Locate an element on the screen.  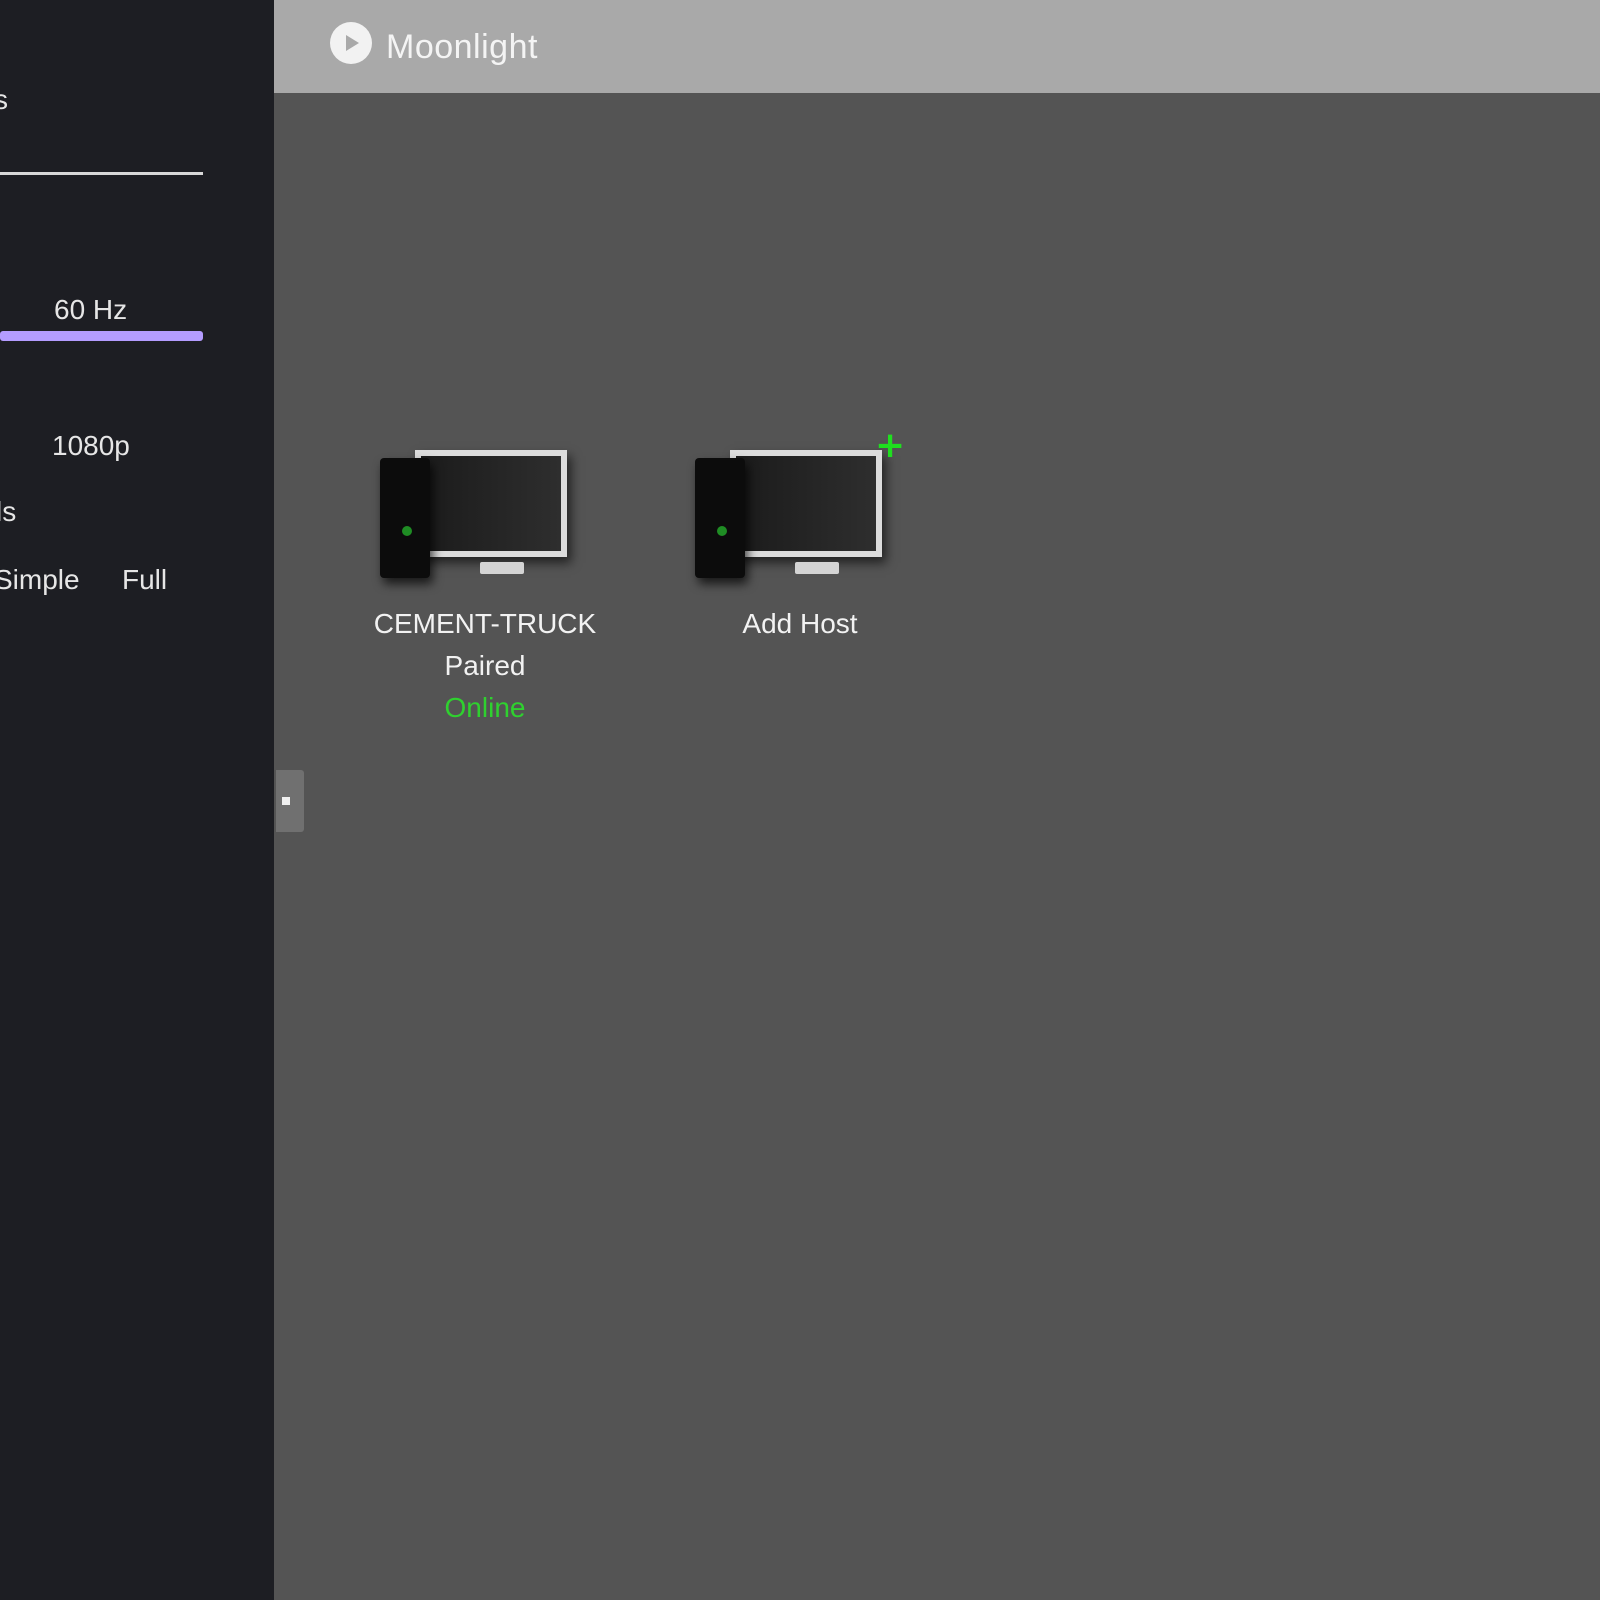
host-tile-cement-truck: CEMENT-TRUCK Paired Online is located at coordinates (485, 582).